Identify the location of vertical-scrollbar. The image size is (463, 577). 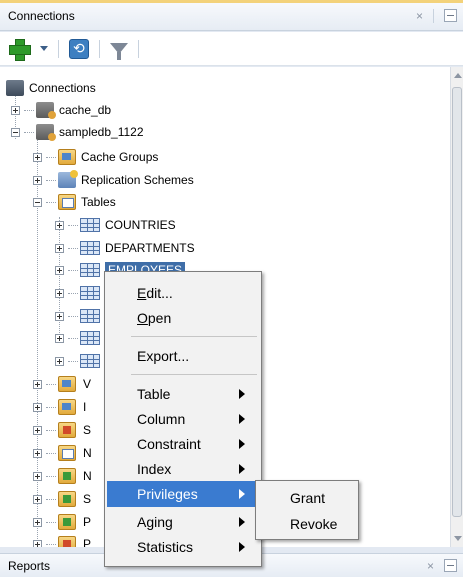
(456, 307).